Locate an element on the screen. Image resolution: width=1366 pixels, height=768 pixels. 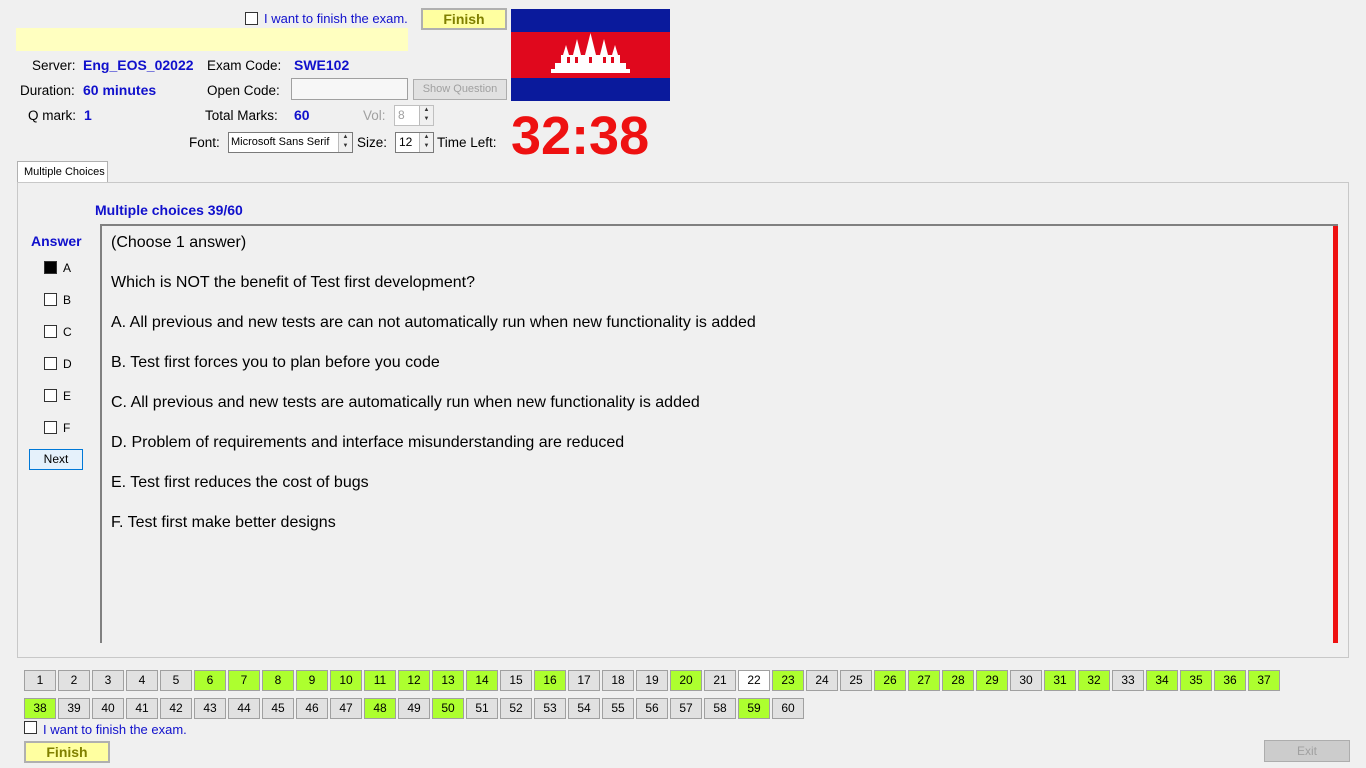
question-nav-button-51: 51 is located at coordinates (482, 708).